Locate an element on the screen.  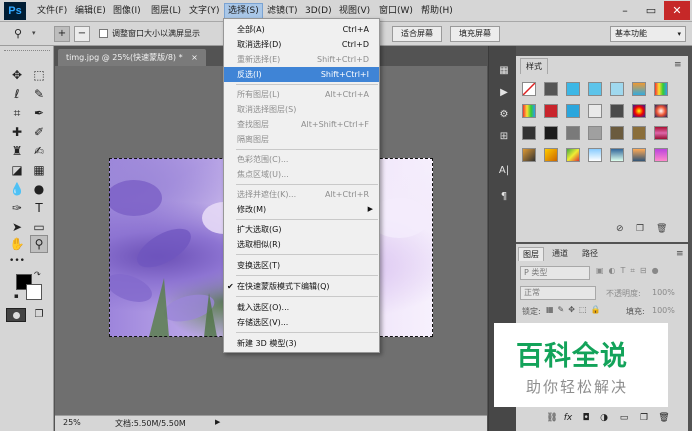
menu-view: 视图(V) is located at coordinates (354, 11).